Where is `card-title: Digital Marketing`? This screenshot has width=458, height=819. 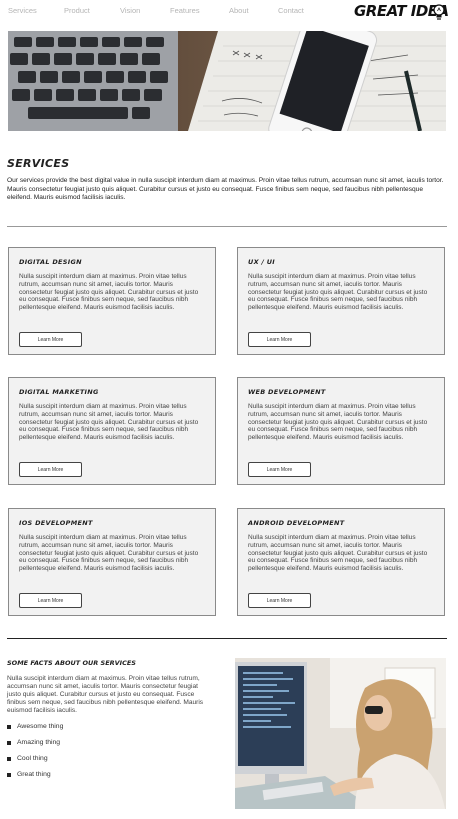
card-title: Digital Marketing is located at coordinates (59, 392).